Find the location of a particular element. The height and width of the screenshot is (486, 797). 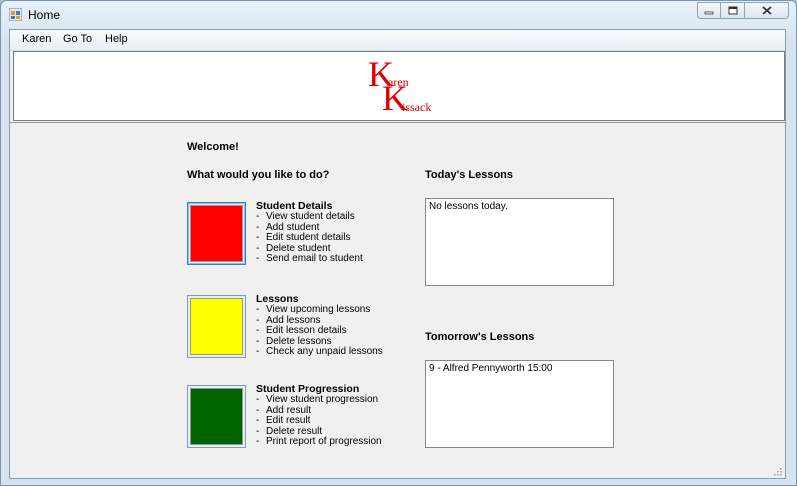

tomorrows-lessons-list: 9 - Alfred Pennyworth 15:00 is located at coordinates (519, 404).